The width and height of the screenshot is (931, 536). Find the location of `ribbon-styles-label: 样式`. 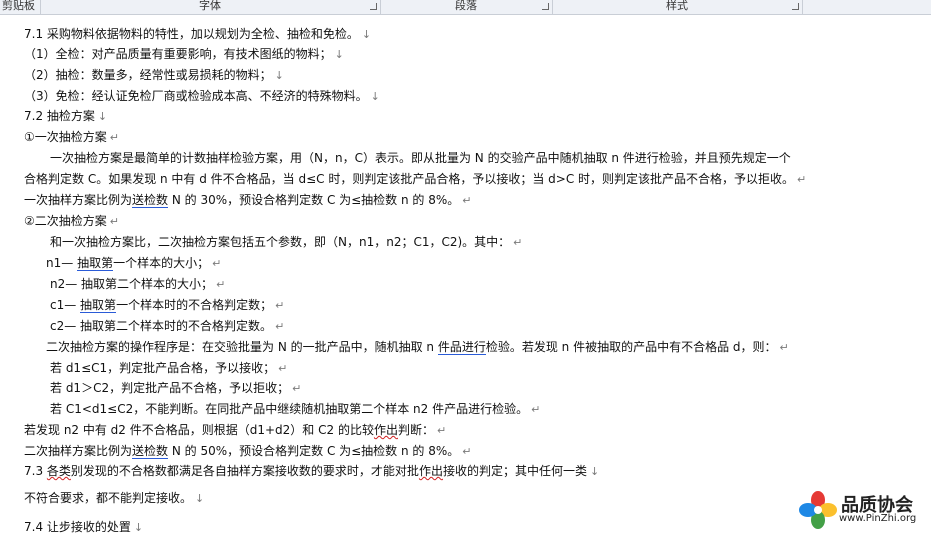

ribbon-styles-label: 样式 is located at coordinates (677, 6).